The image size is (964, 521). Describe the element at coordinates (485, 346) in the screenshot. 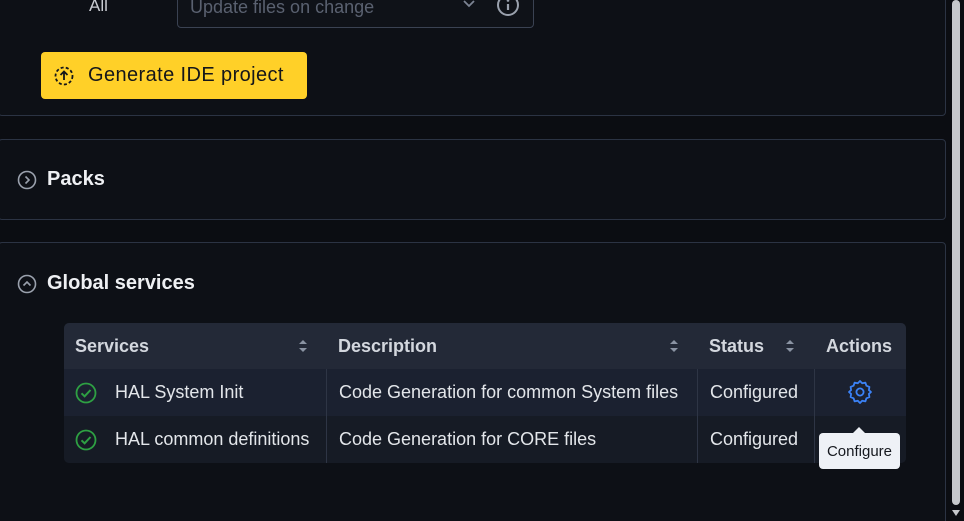

I see `table-header: Services Description Status Actions` at that location.